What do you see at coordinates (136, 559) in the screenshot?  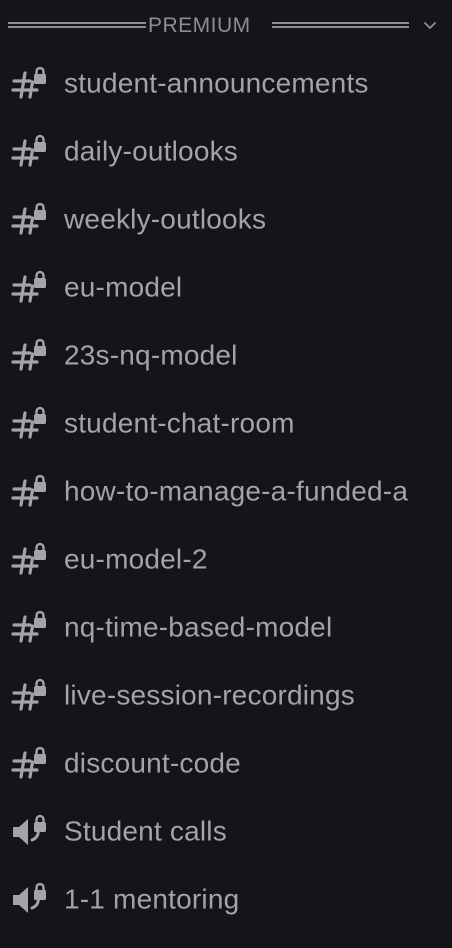 I see `channel-name: eu-model-2` at bounding box center [136, 559].